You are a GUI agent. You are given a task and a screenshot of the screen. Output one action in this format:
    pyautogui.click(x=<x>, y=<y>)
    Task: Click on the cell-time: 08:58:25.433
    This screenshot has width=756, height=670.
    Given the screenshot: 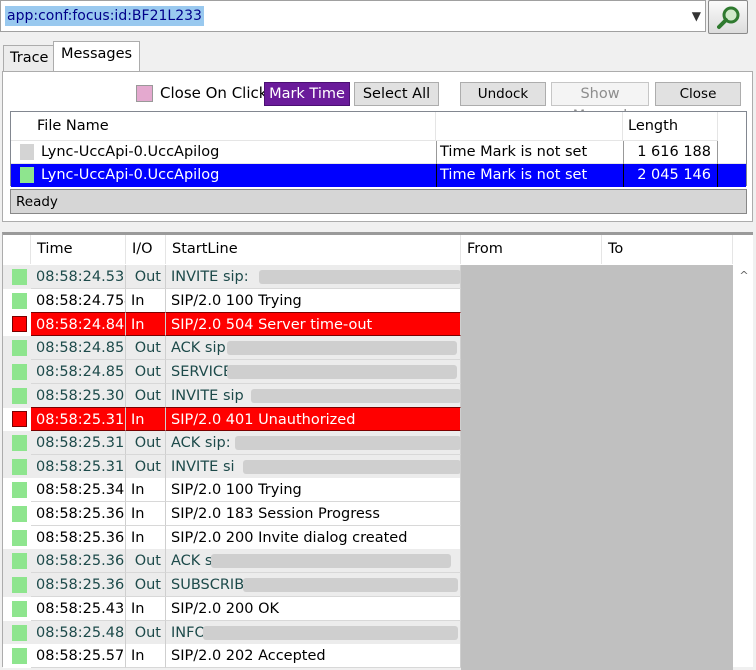 What is the action you would take?
    pyautogui.click(x=78, y=608)
    